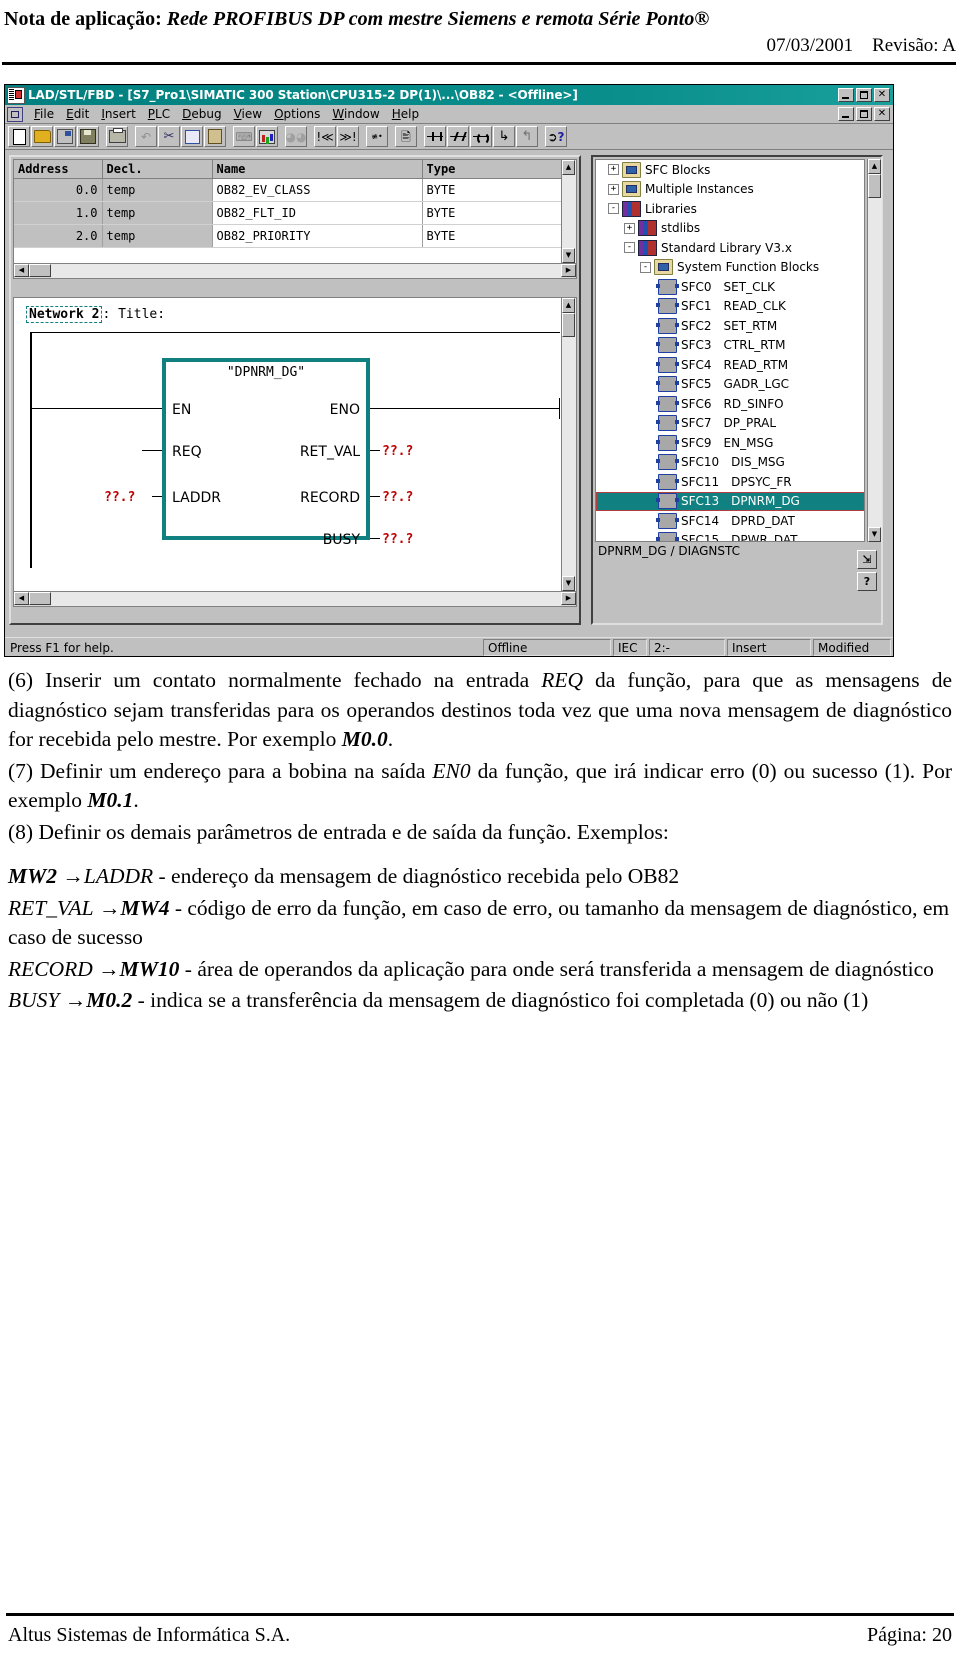 Image resolution: width=960 pixels, height=1674 pixels. Describe the element at coordinates (397, 497) in the screenshot. I see `operand-record-placeholder: ??.?` at that location.